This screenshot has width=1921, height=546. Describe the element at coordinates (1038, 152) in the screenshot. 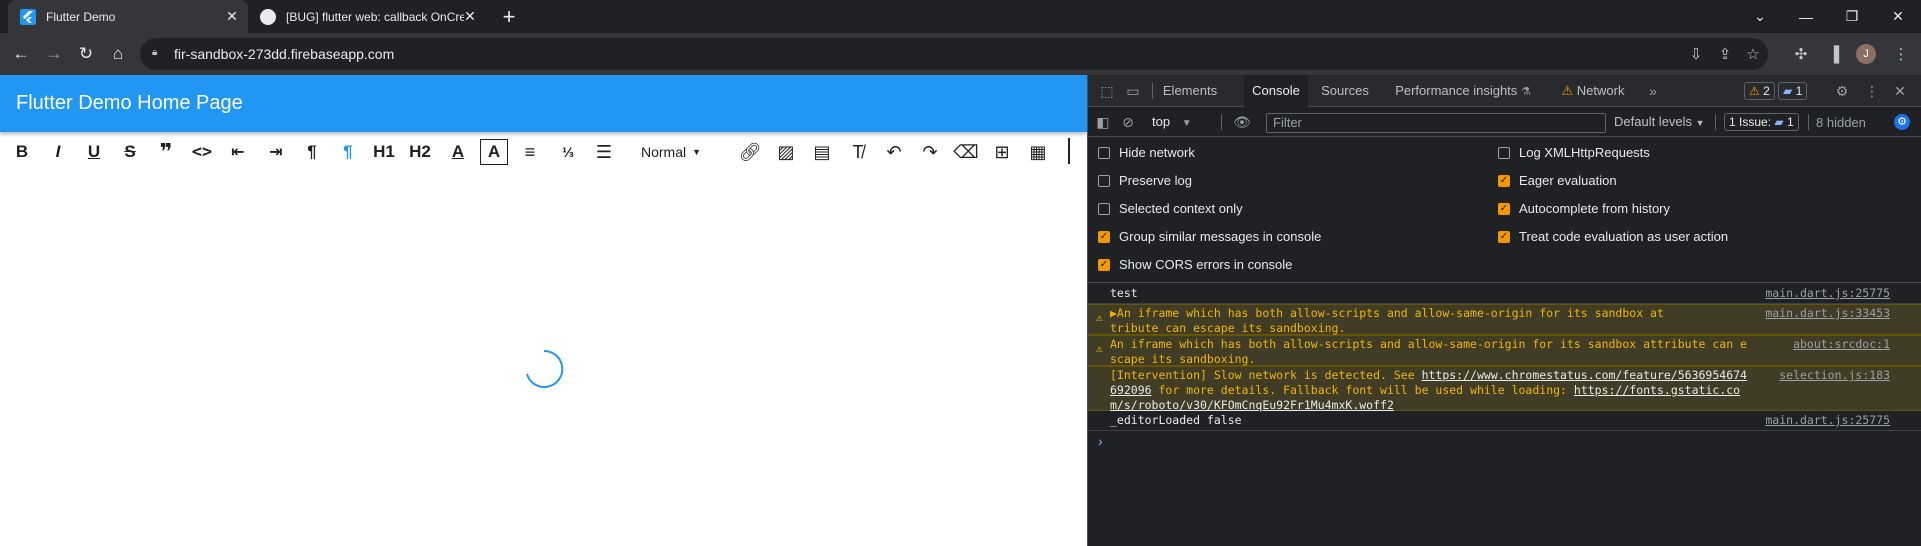

I see `table-edit-icon: ▦` at that location.